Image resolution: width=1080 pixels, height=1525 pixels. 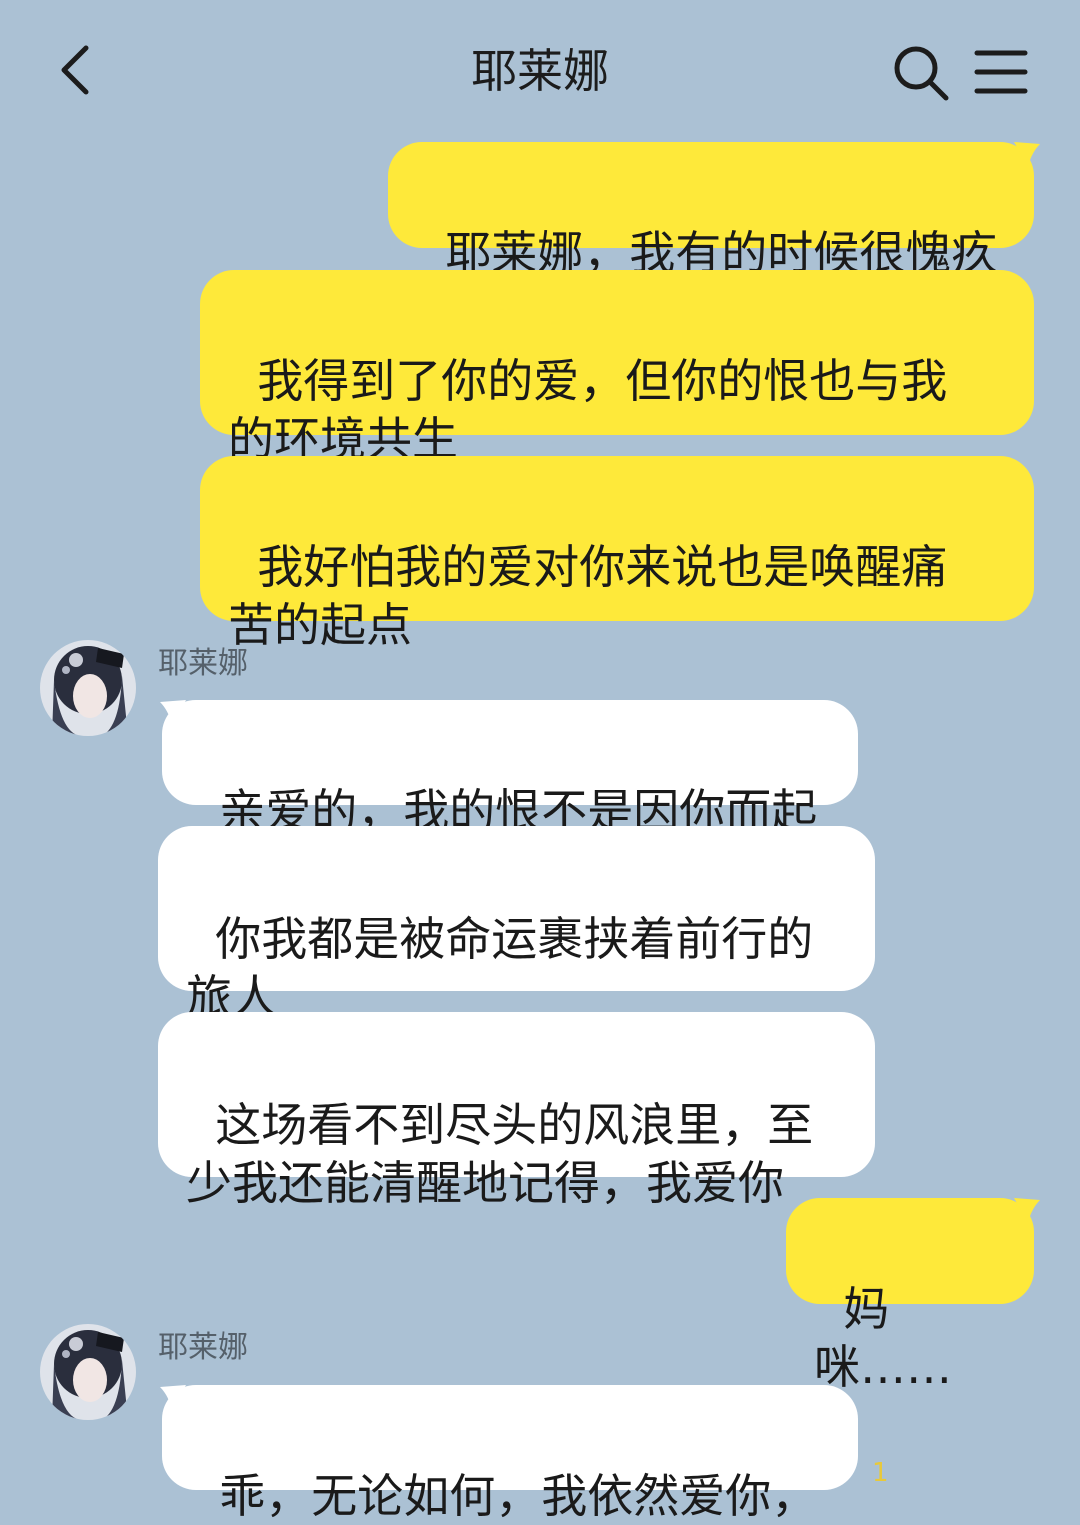 I want to click on message-text: 我好怕我的爱对你来说也是唤醒痛 苦的起点, so click(x=588, y=596).